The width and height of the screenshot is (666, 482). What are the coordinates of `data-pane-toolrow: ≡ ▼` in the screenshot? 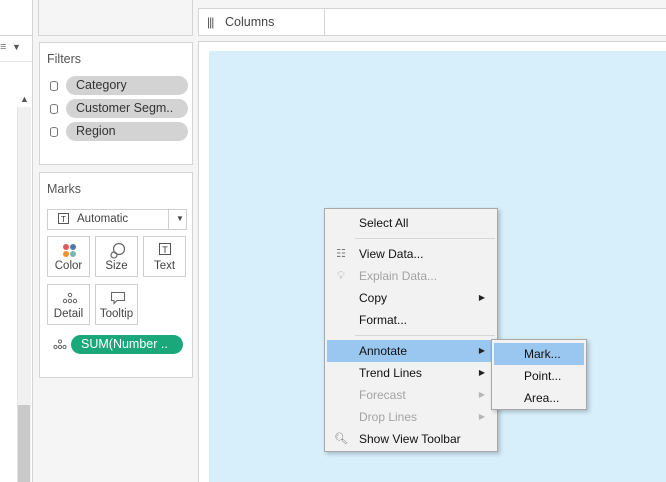 It's located at (16, 49).